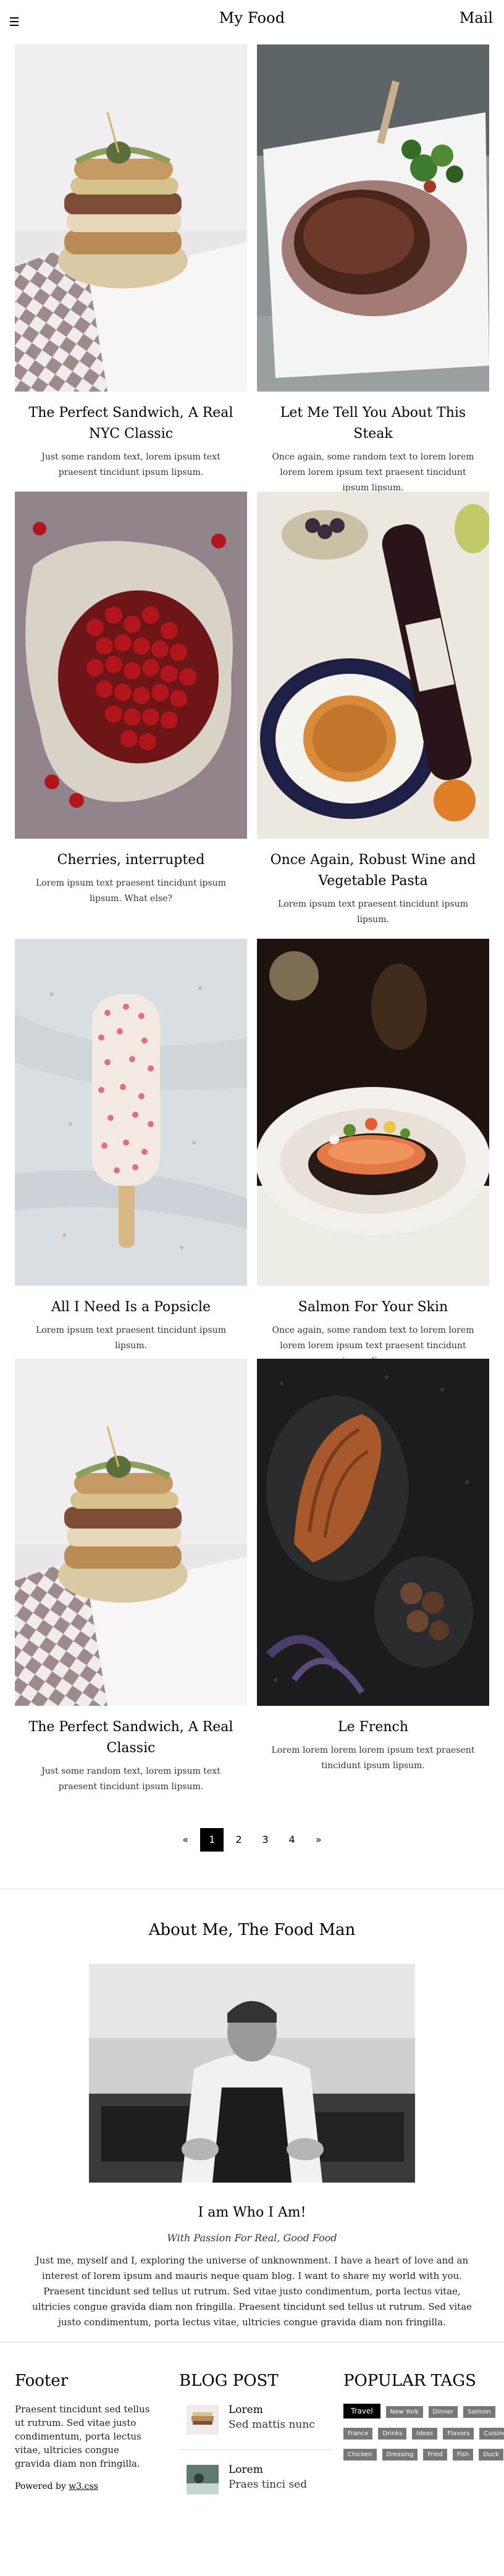 The width and height of the screenshot is (504, 2576). I want to click on mail-link: Mail, so click(476, 18).